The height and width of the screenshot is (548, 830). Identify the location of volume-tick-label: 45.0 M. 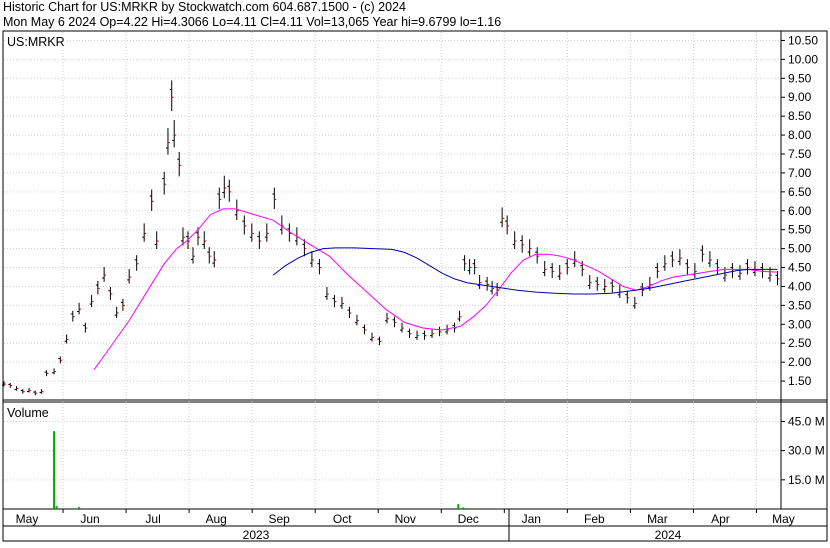
(806, 421).